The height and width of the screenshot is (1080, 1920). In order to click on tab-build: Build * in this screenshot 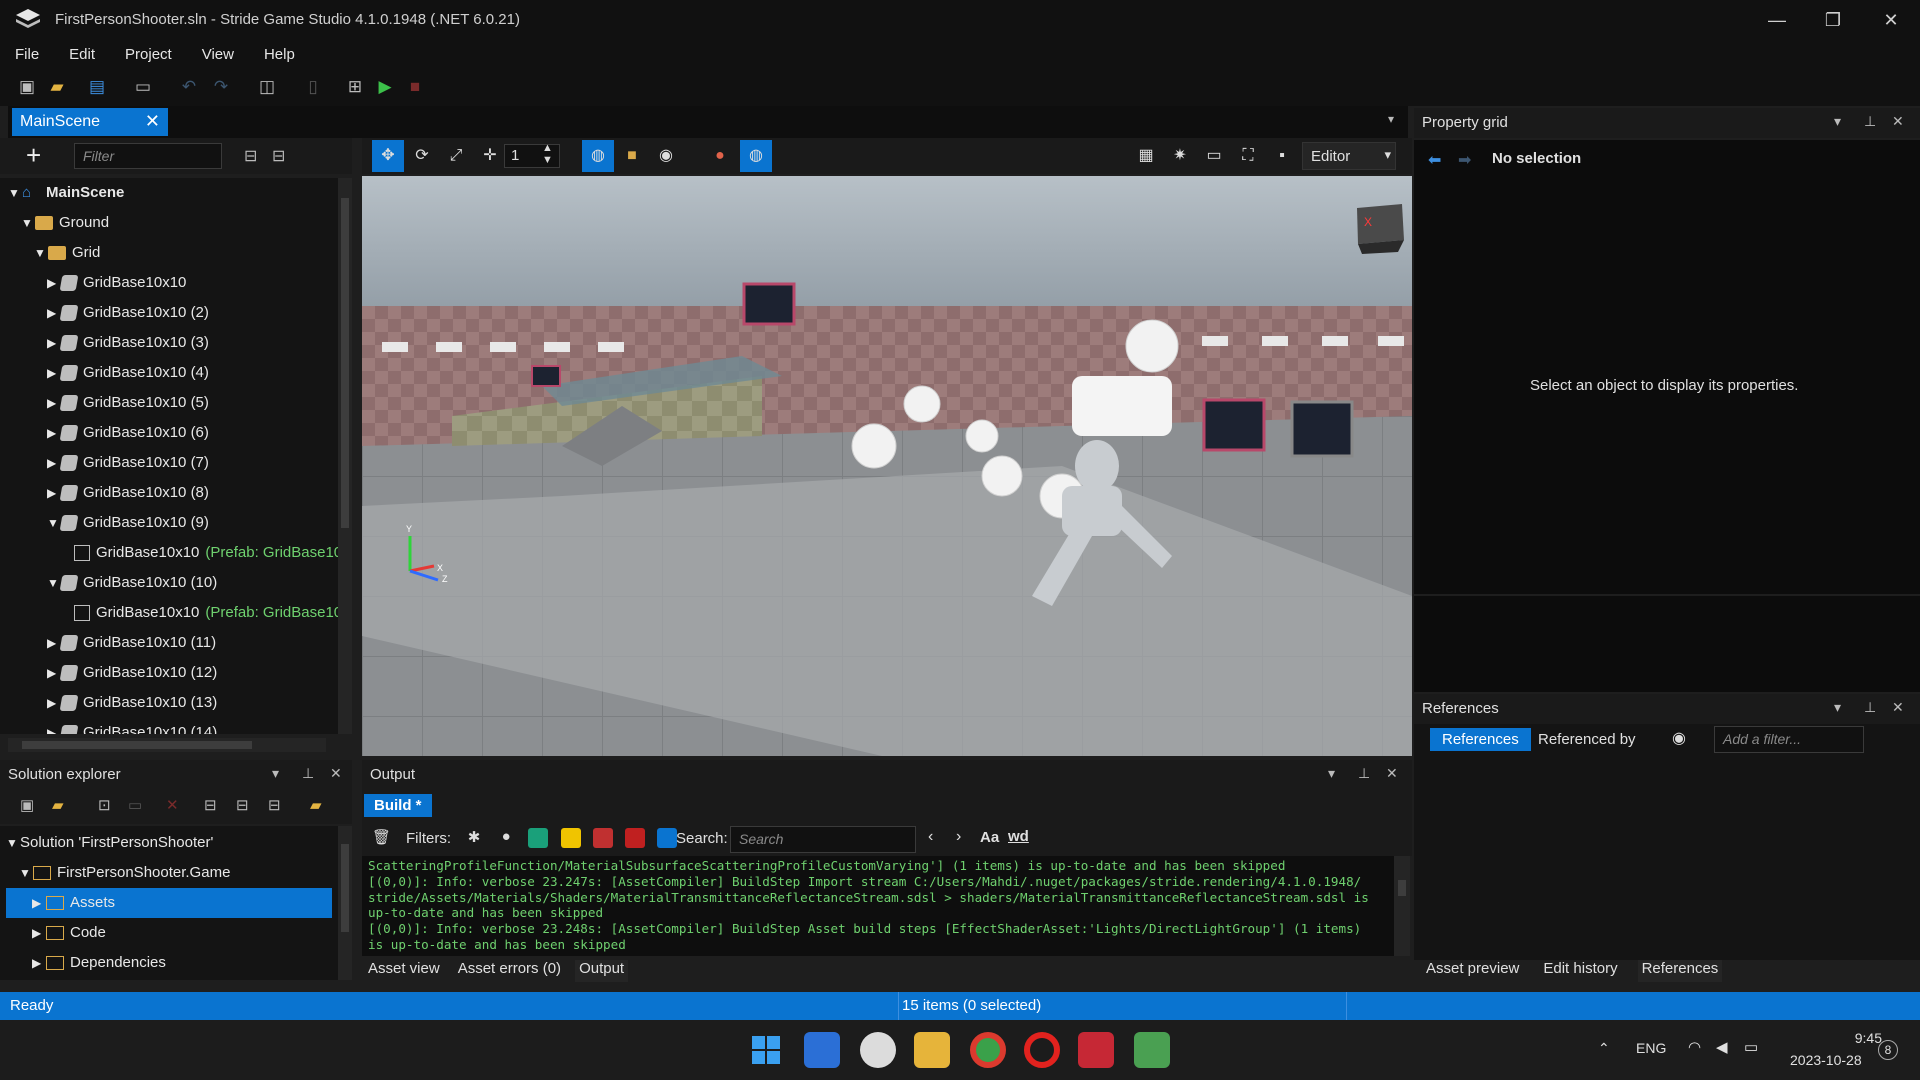, I will do `click(398, 805)`.